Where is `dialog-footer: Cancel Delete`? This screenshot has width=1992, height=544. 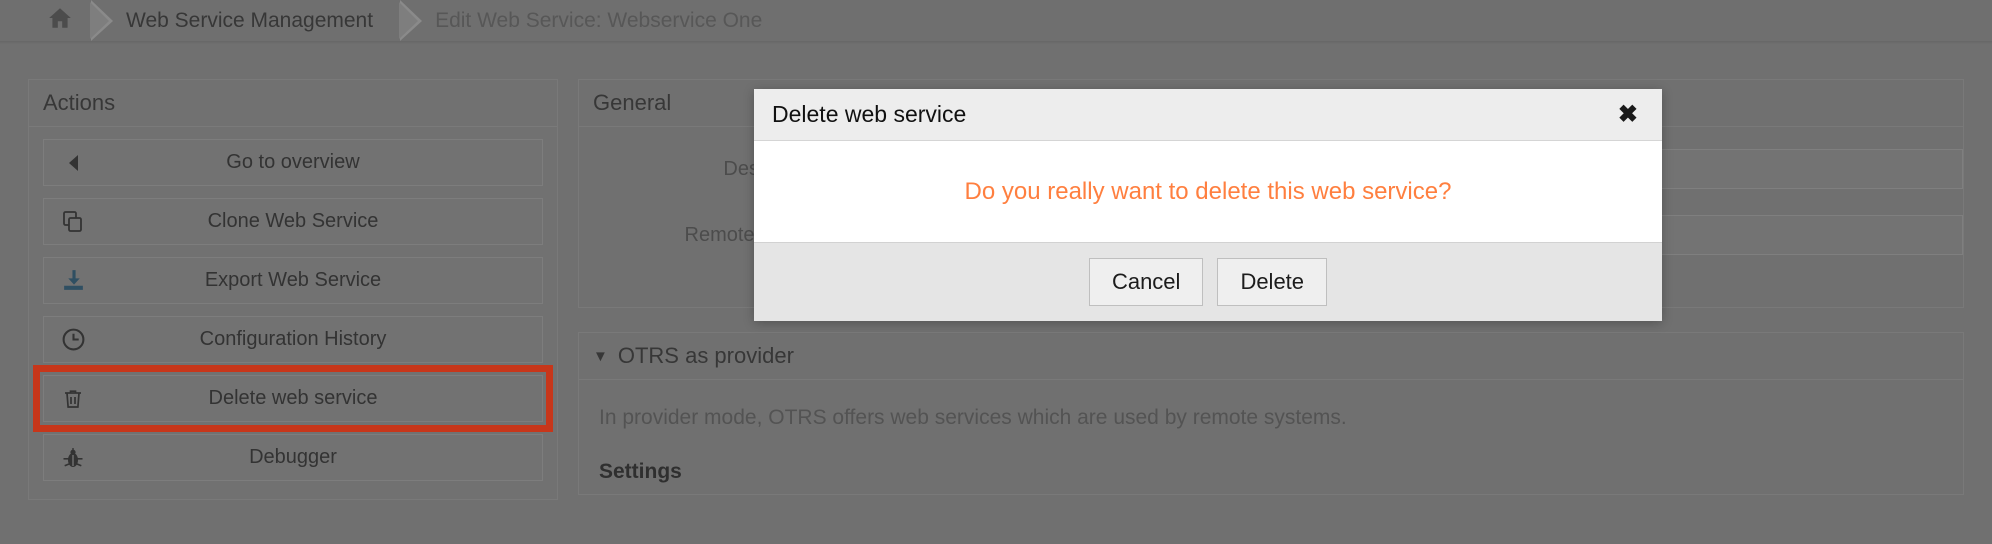 dialog-footer: Cancel Delete is located at coordinates (1208, 281).